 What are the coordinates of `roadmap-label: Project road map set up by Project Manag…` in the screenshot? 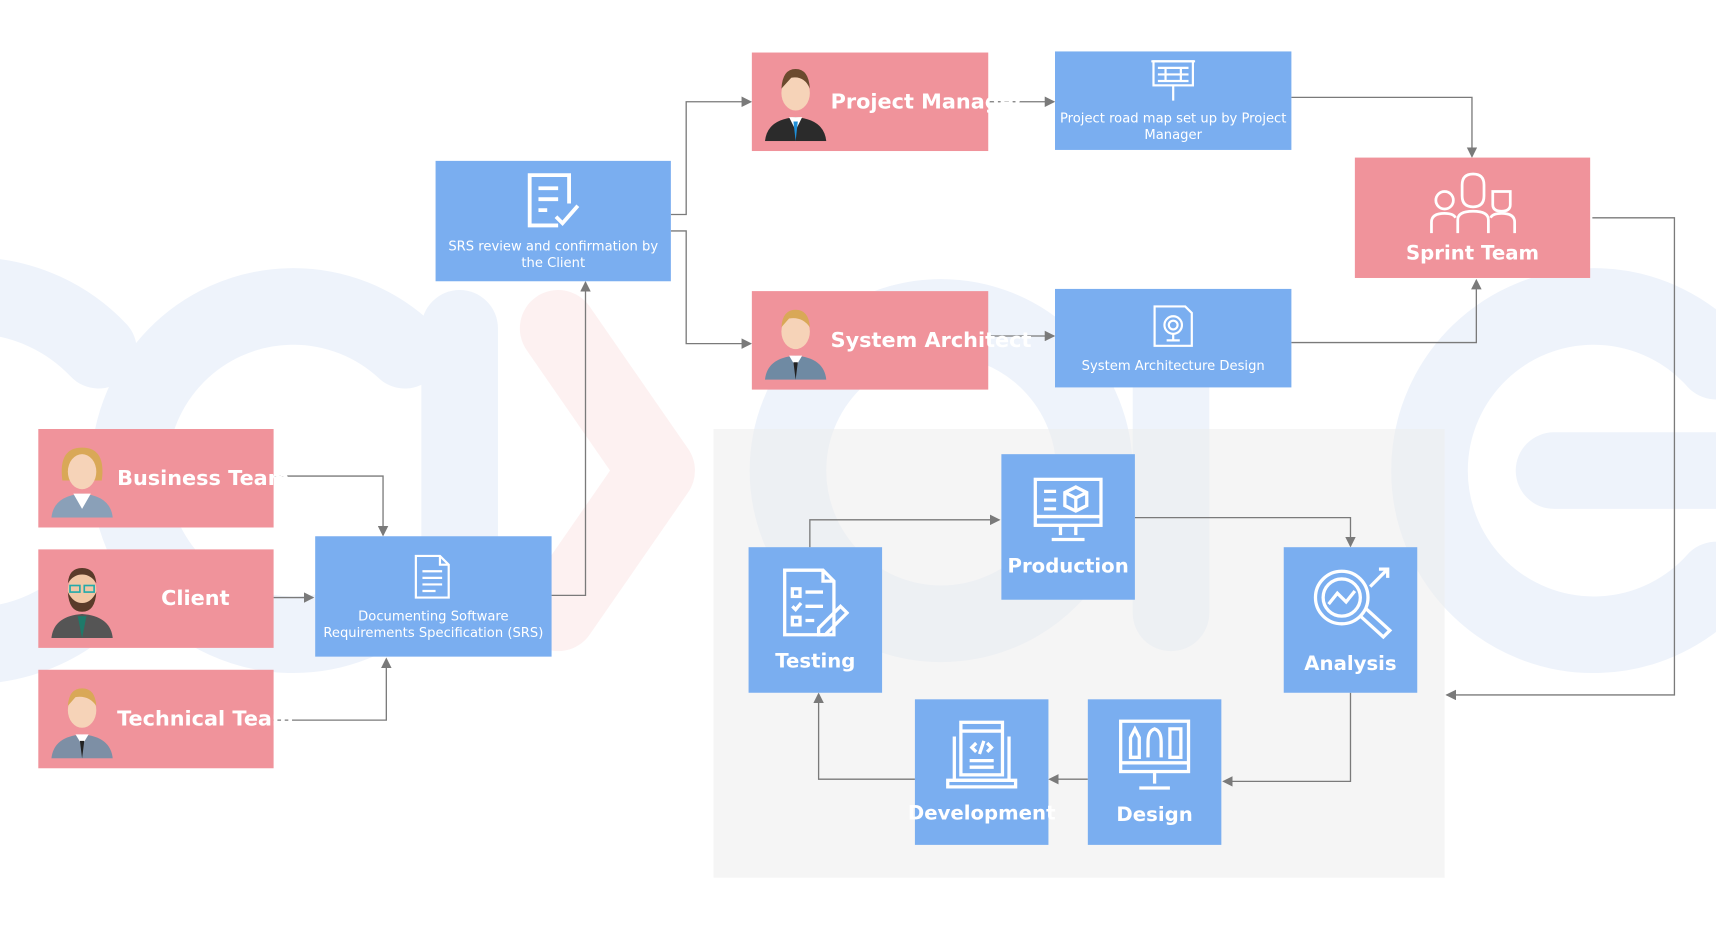 It's located at (1173, 126).